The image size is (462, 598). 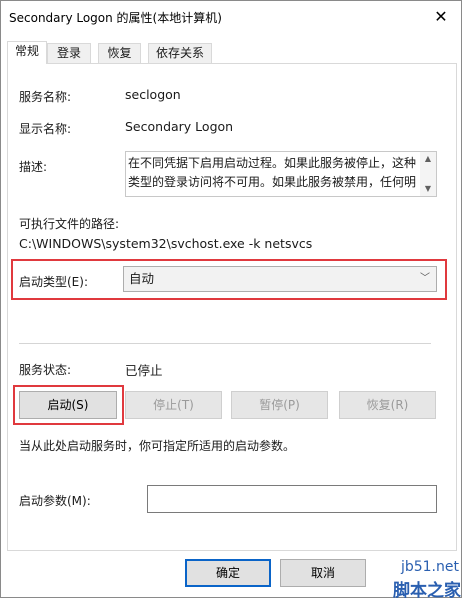 What do you see at coordinates (45, 370) in the screenshot?
I see `service-status-label: 服务状态:` at bounding box center [45, 370].